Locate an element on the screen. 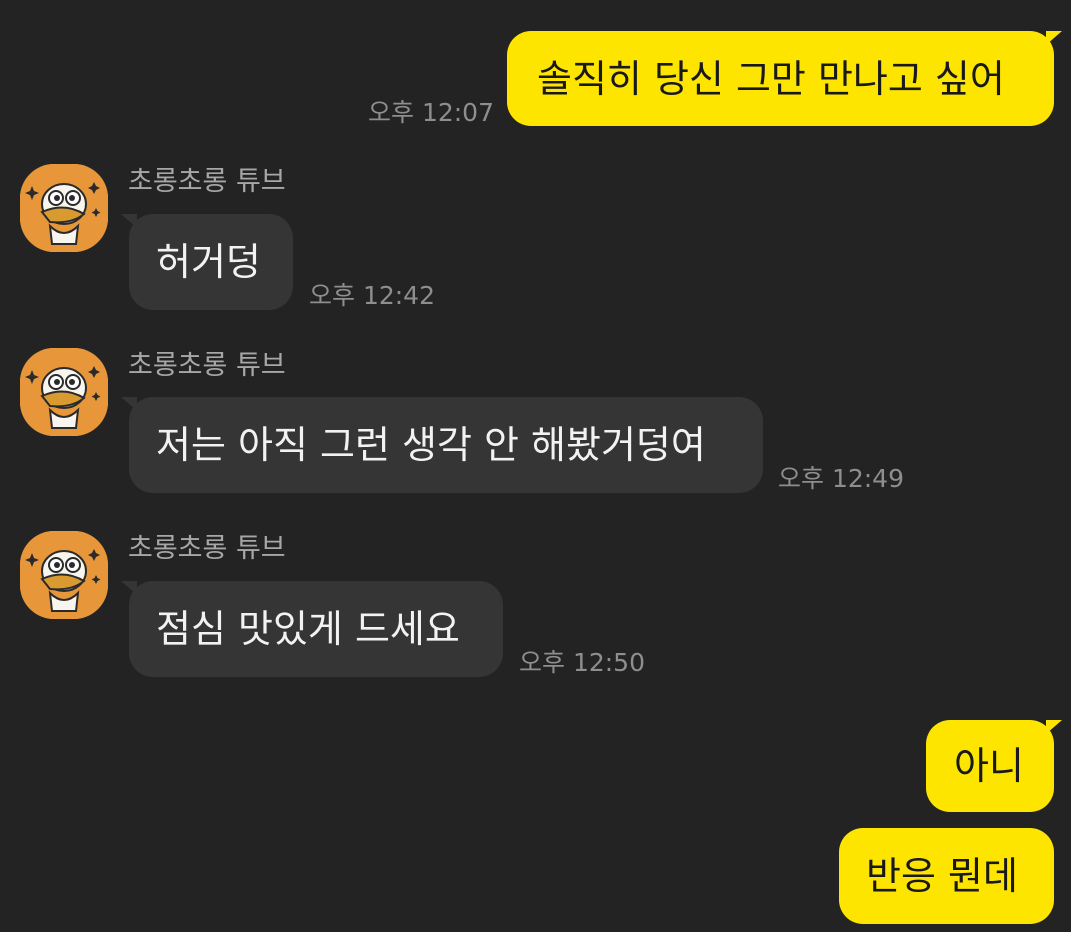 This screenshot has width=1071, height=932. my-message-bubble: 반응 뭔데 is located at coordinates (946, 876).